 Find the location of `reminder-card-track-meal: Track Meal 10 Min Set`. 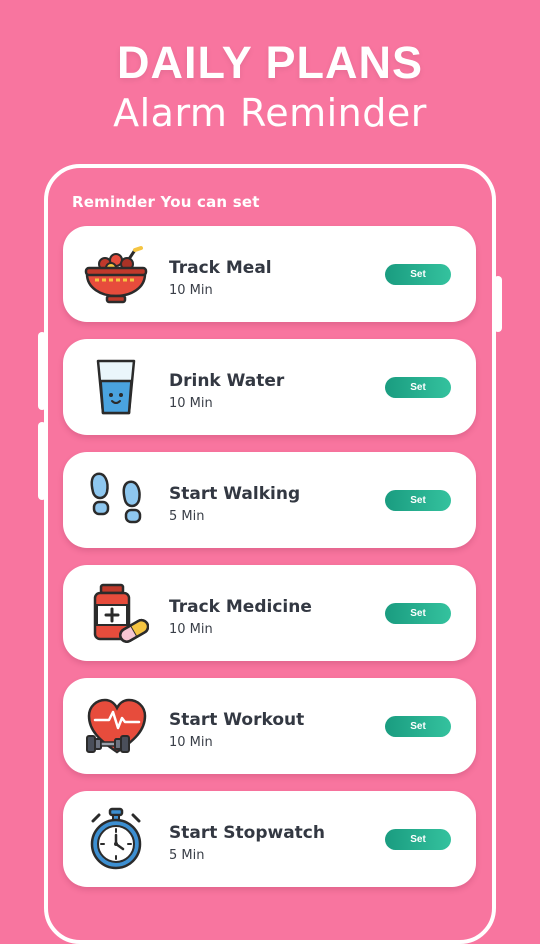

reminder-card-track-meal: Track Meal 10 Min Set is located at coordinates (269, 274).